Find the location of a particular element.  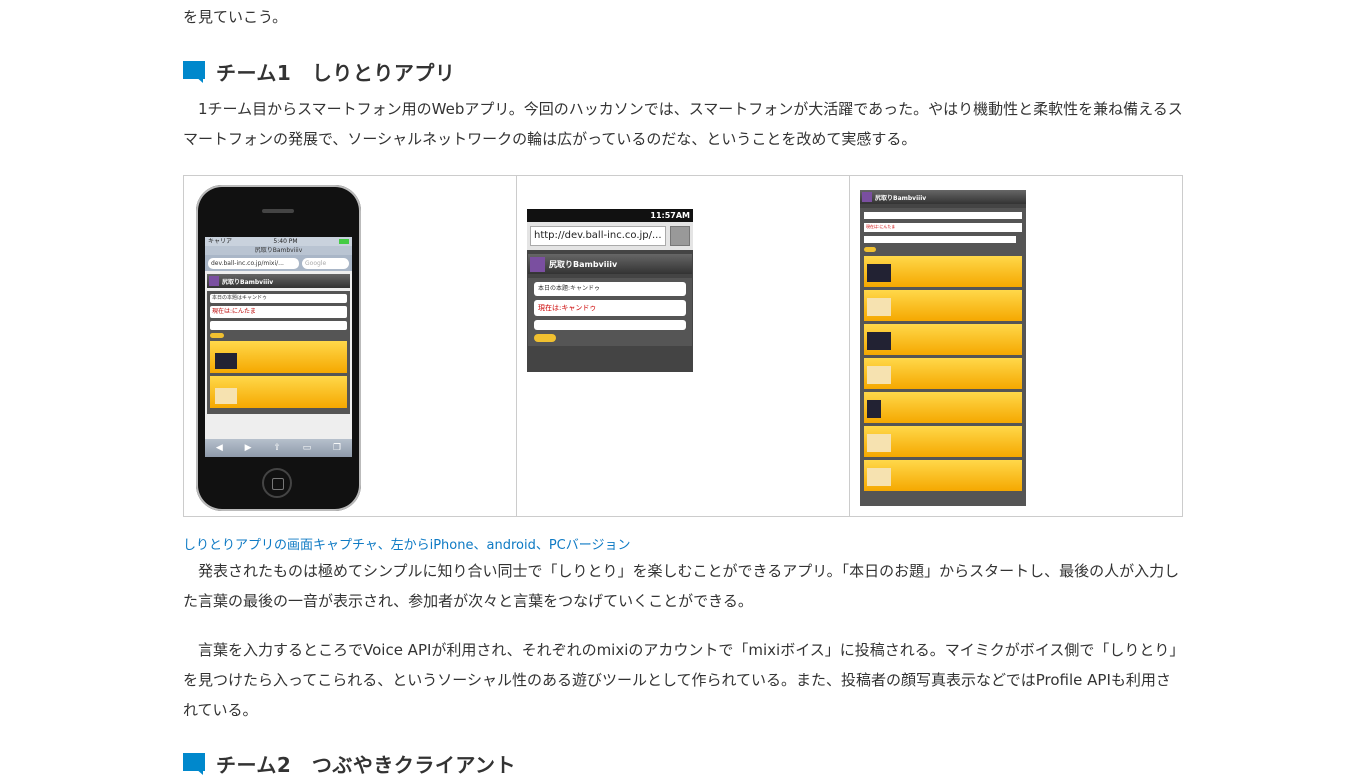

app-header: 尻取りBambviiiv is located at coordinates (278, 281).